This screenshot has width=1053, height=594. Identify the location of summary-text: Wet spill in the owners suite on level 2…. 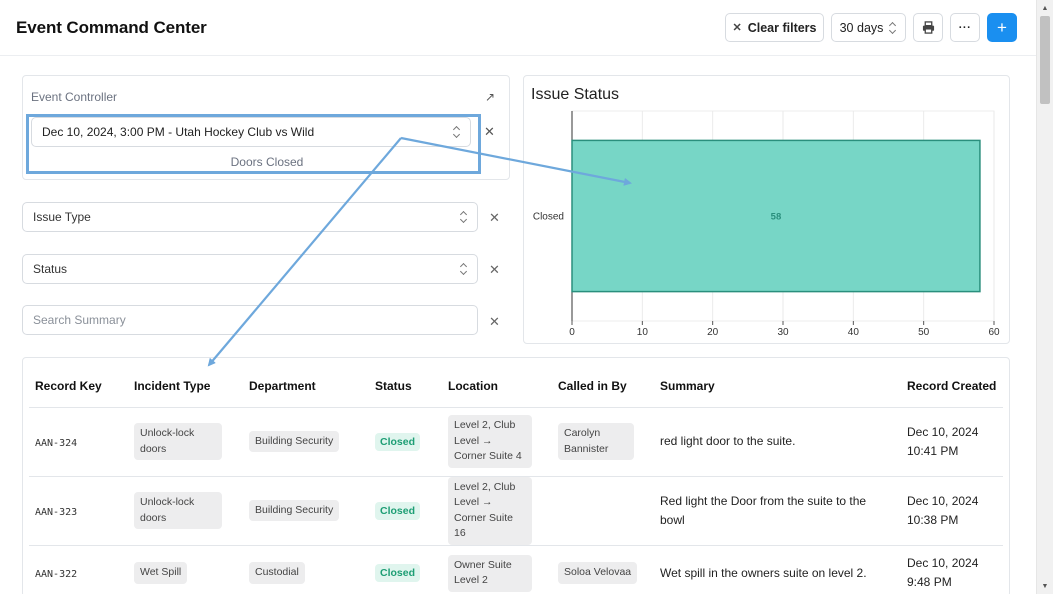
(763, 572).